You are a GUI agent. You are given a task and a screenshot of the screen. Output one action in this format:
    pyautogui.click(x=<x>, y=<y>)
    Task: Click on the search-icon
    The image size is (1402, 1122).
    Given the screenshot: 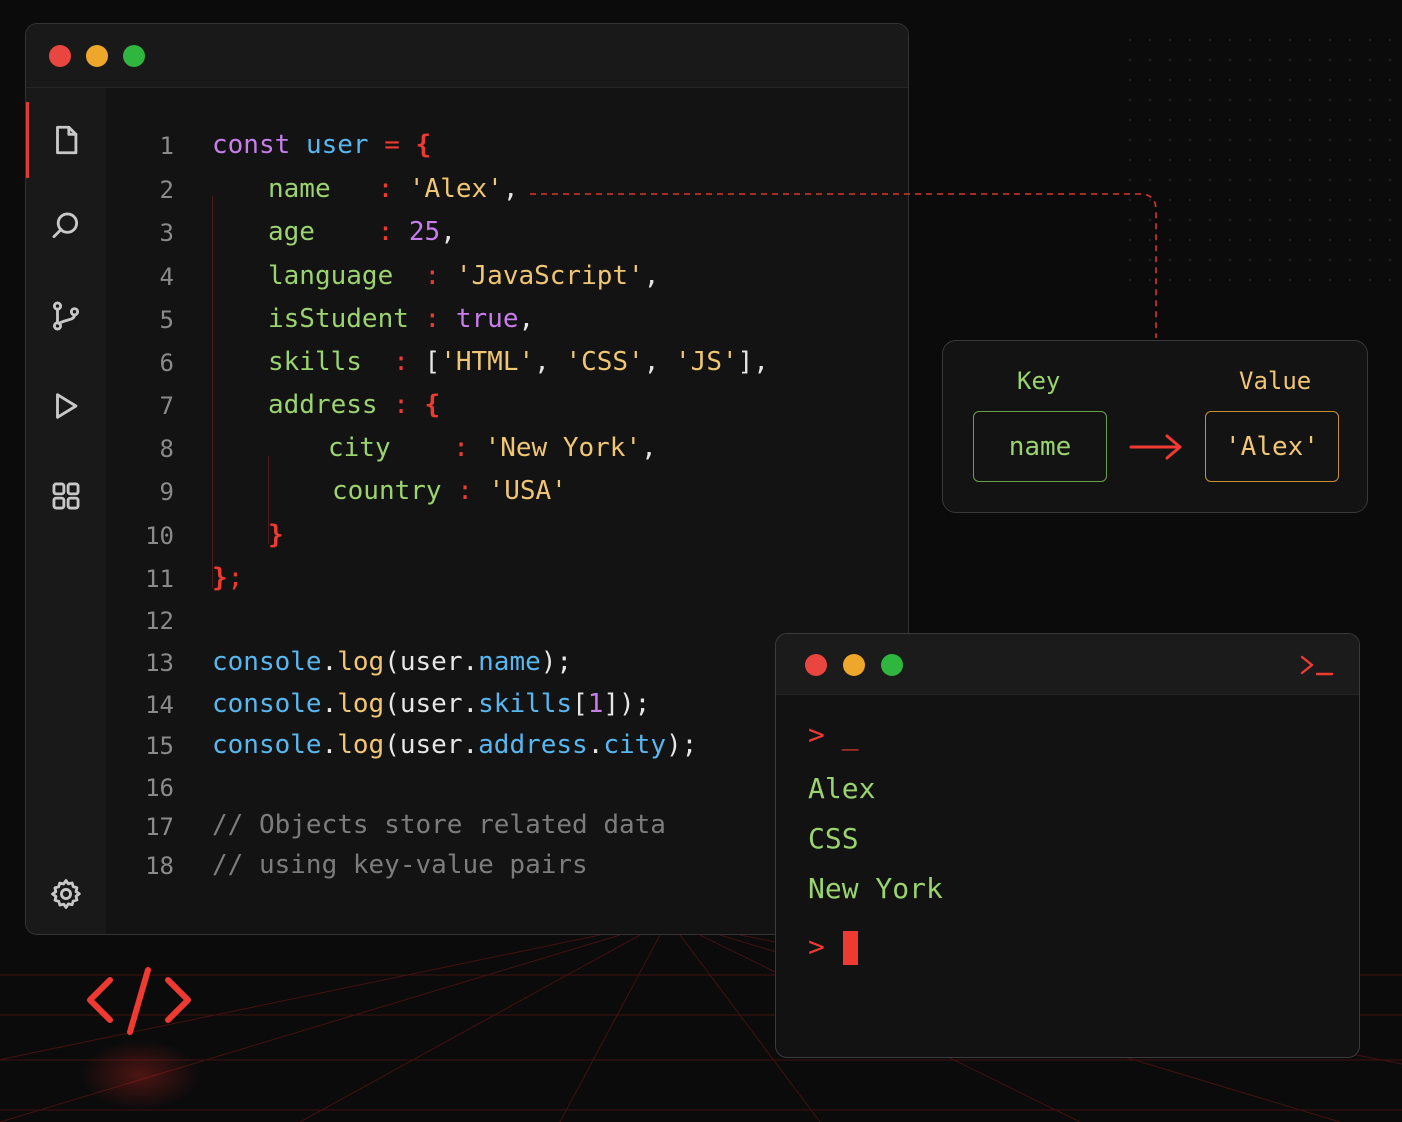 What is the action you would take?
    pyautogui.click(x=65, y=225)
    